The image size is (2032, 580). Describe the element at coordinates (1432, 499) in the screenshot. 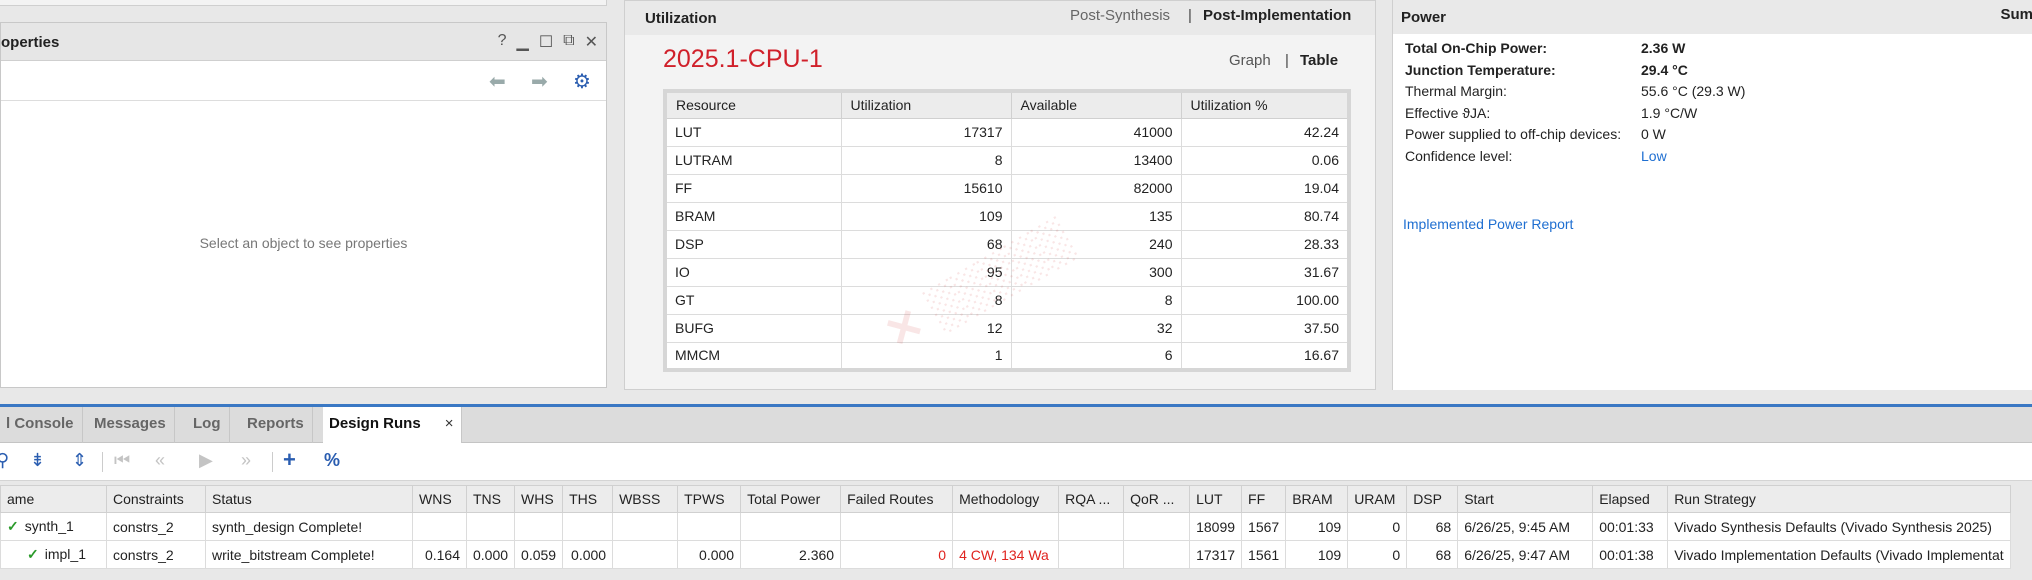

I see `column-header: DSP` at that location.